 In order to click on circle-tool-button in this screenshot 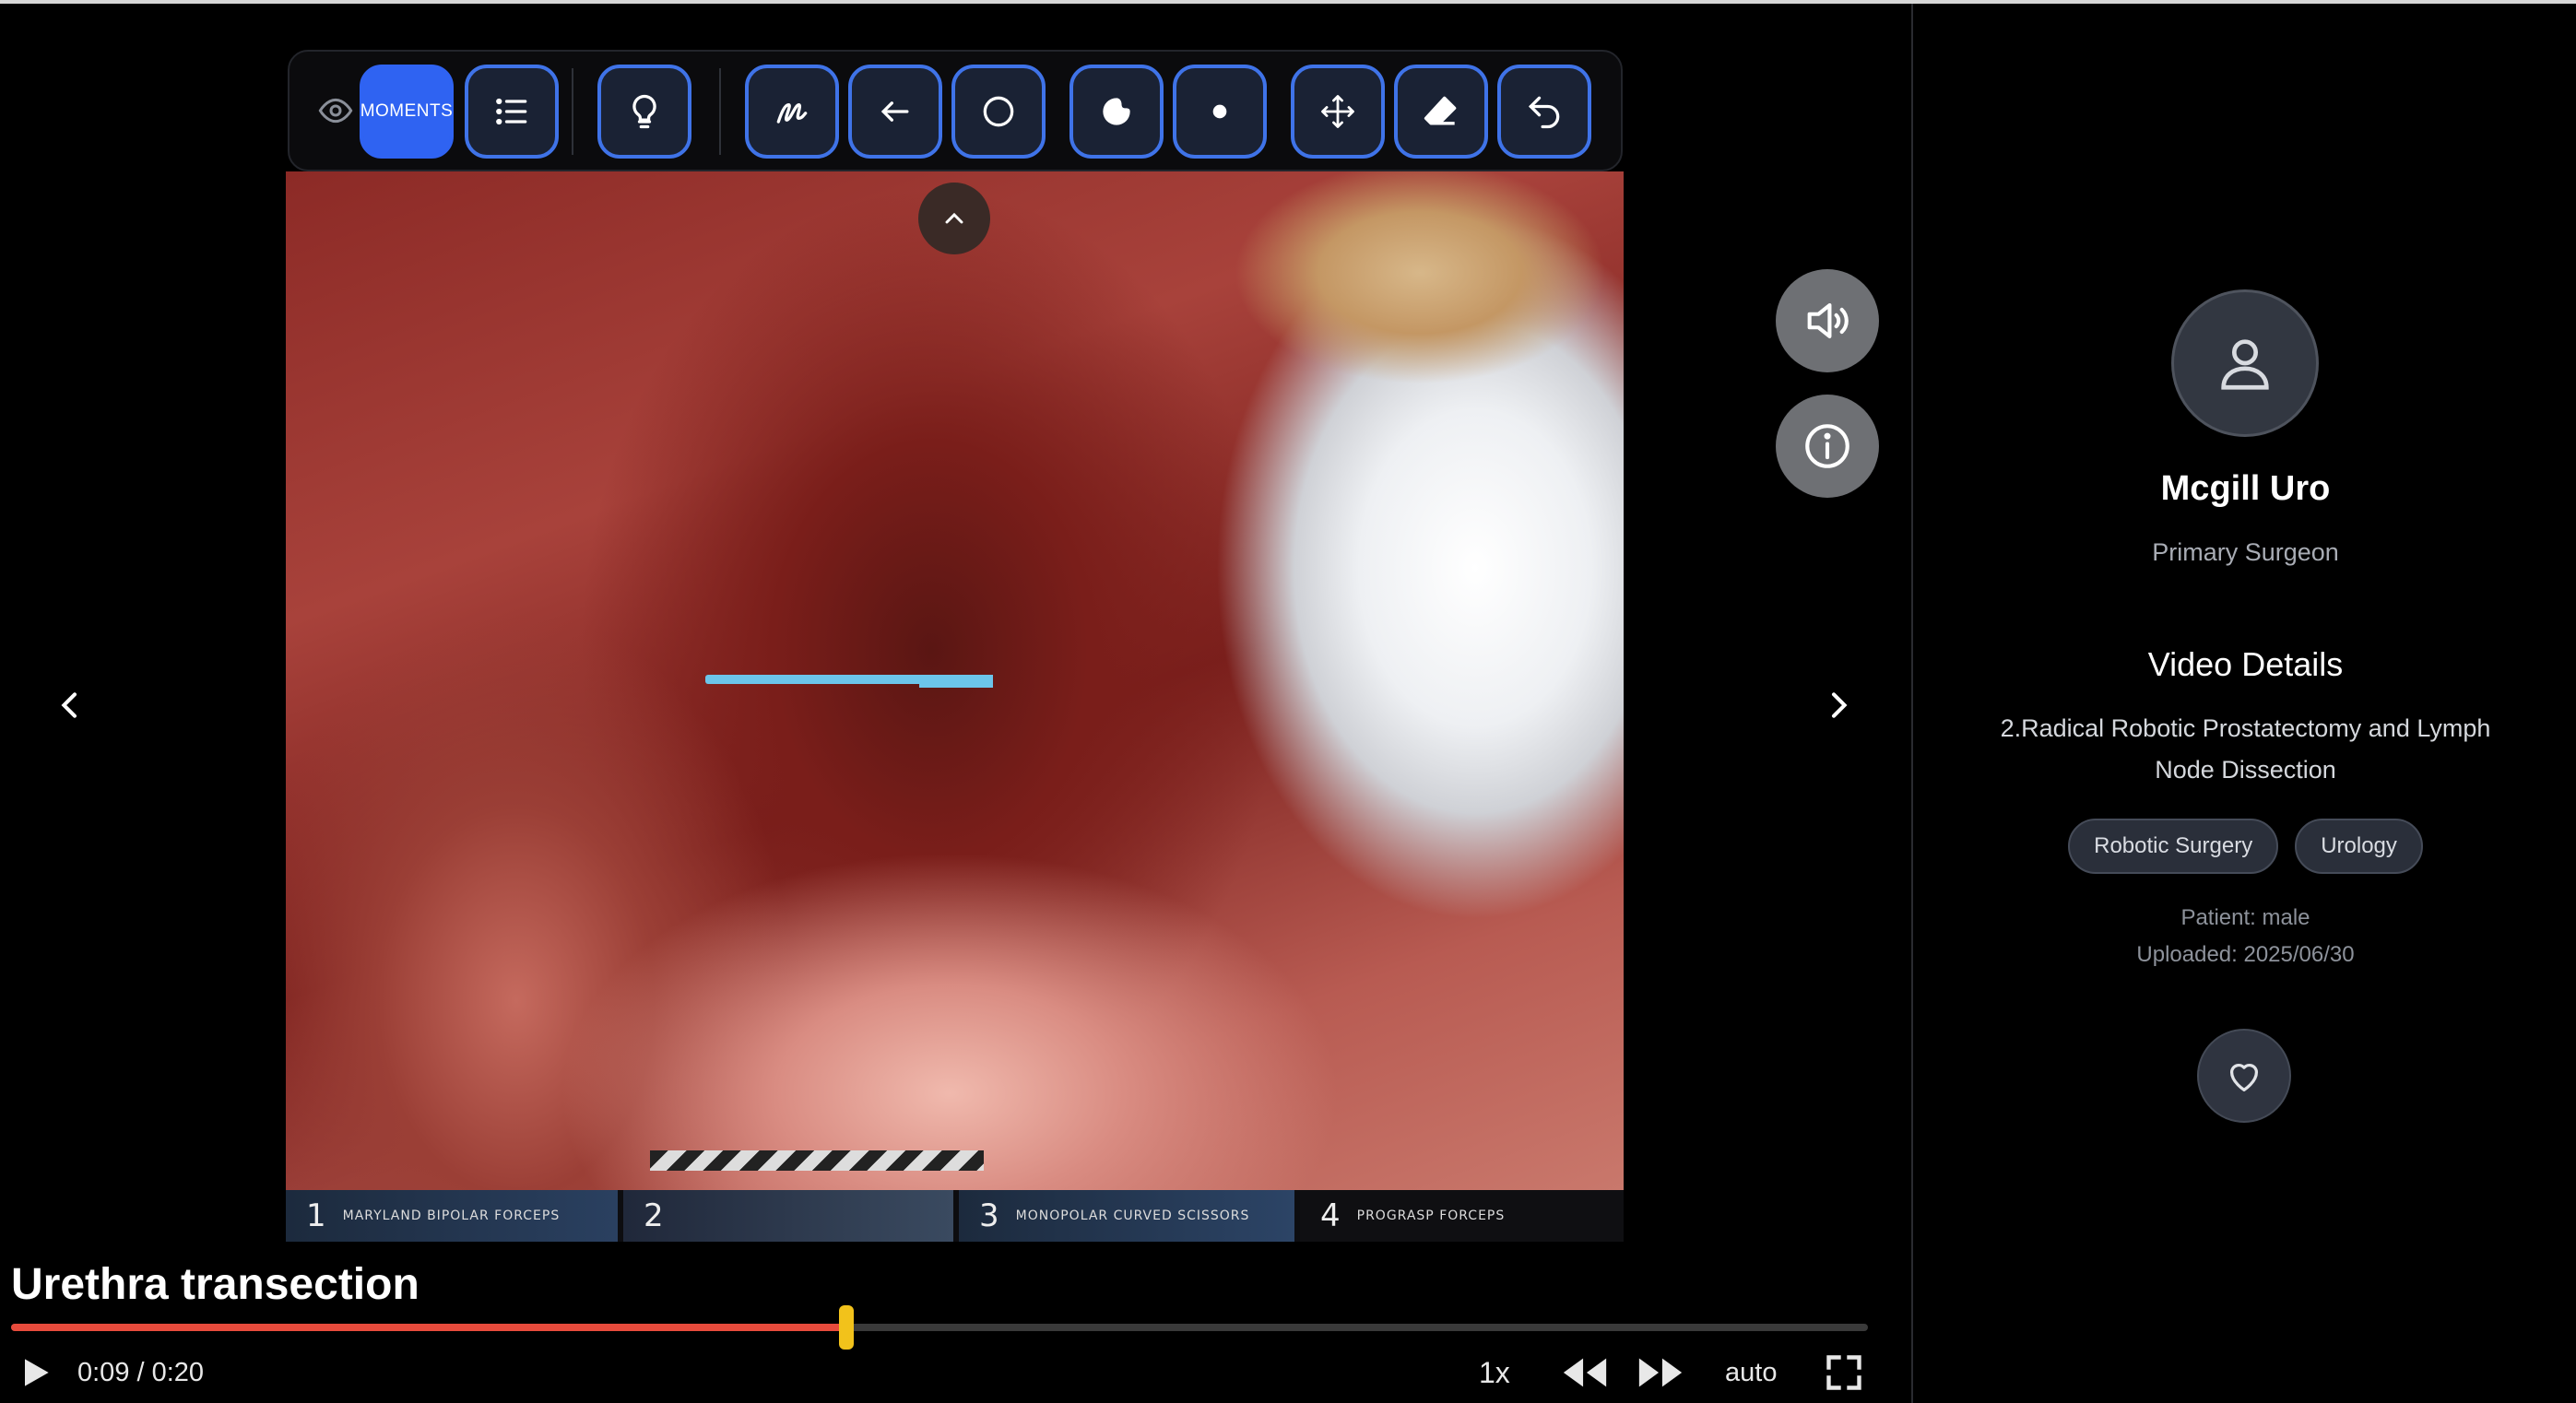, I will do `click(998, 112)`.